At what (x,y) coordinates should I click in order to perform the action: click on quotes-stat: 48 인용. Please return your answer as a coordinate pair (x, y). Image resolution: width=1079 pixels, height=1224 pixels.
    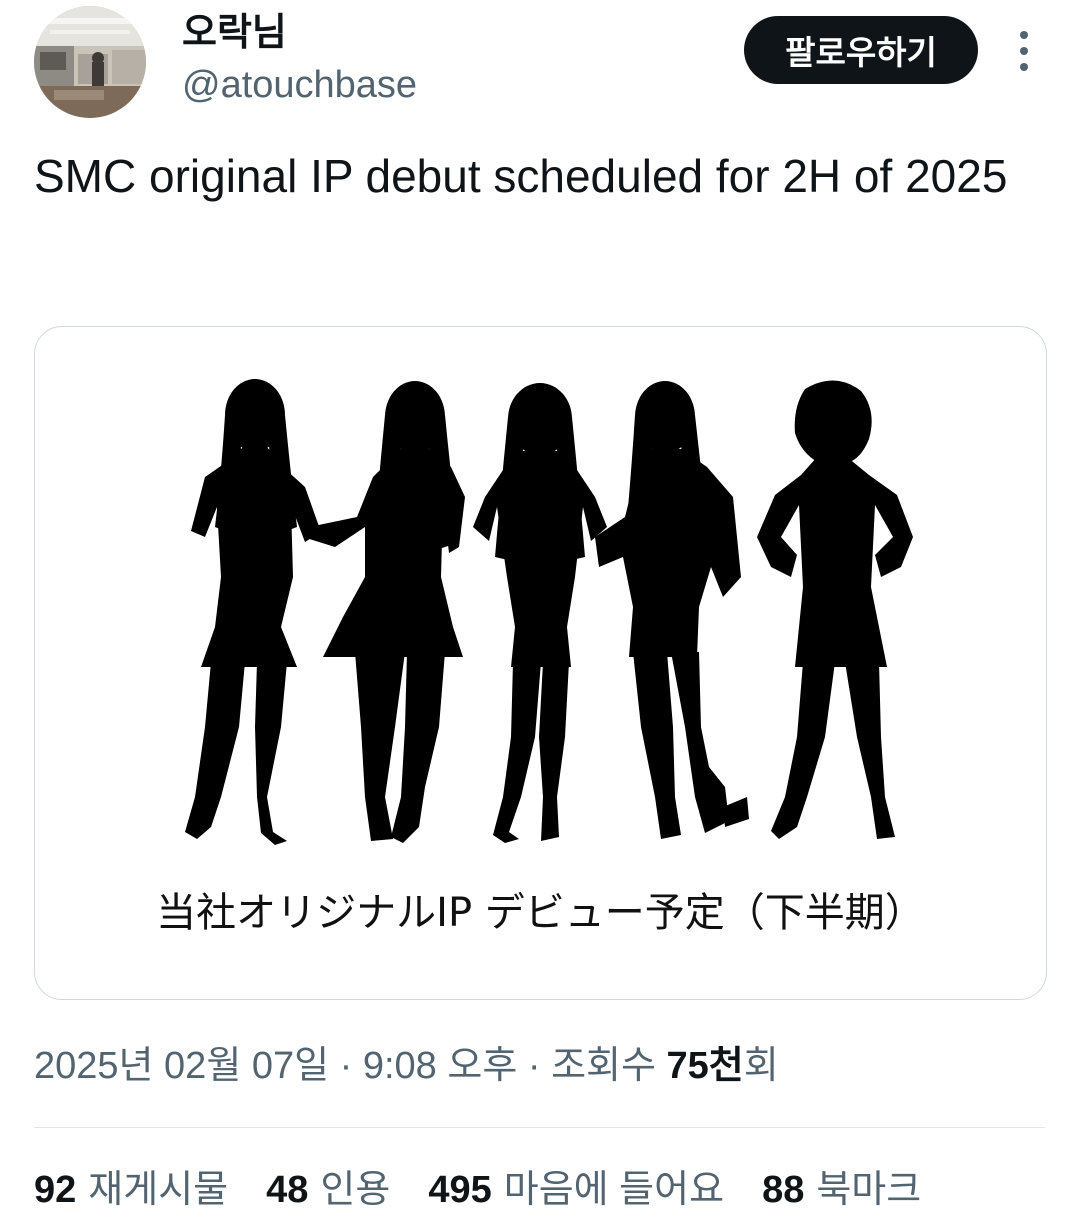
    Looking at the image, I should click on (328, 1190).